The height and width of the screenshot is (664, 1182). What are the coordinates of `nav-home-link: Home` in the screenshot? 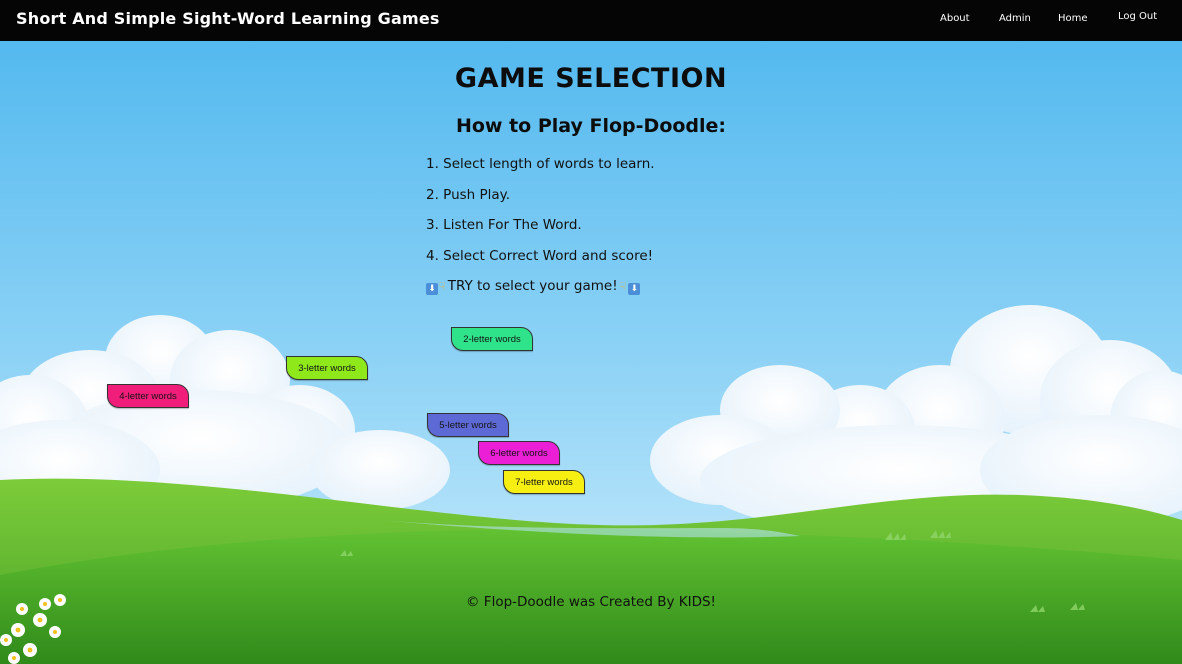 It's located at (1073, 18).